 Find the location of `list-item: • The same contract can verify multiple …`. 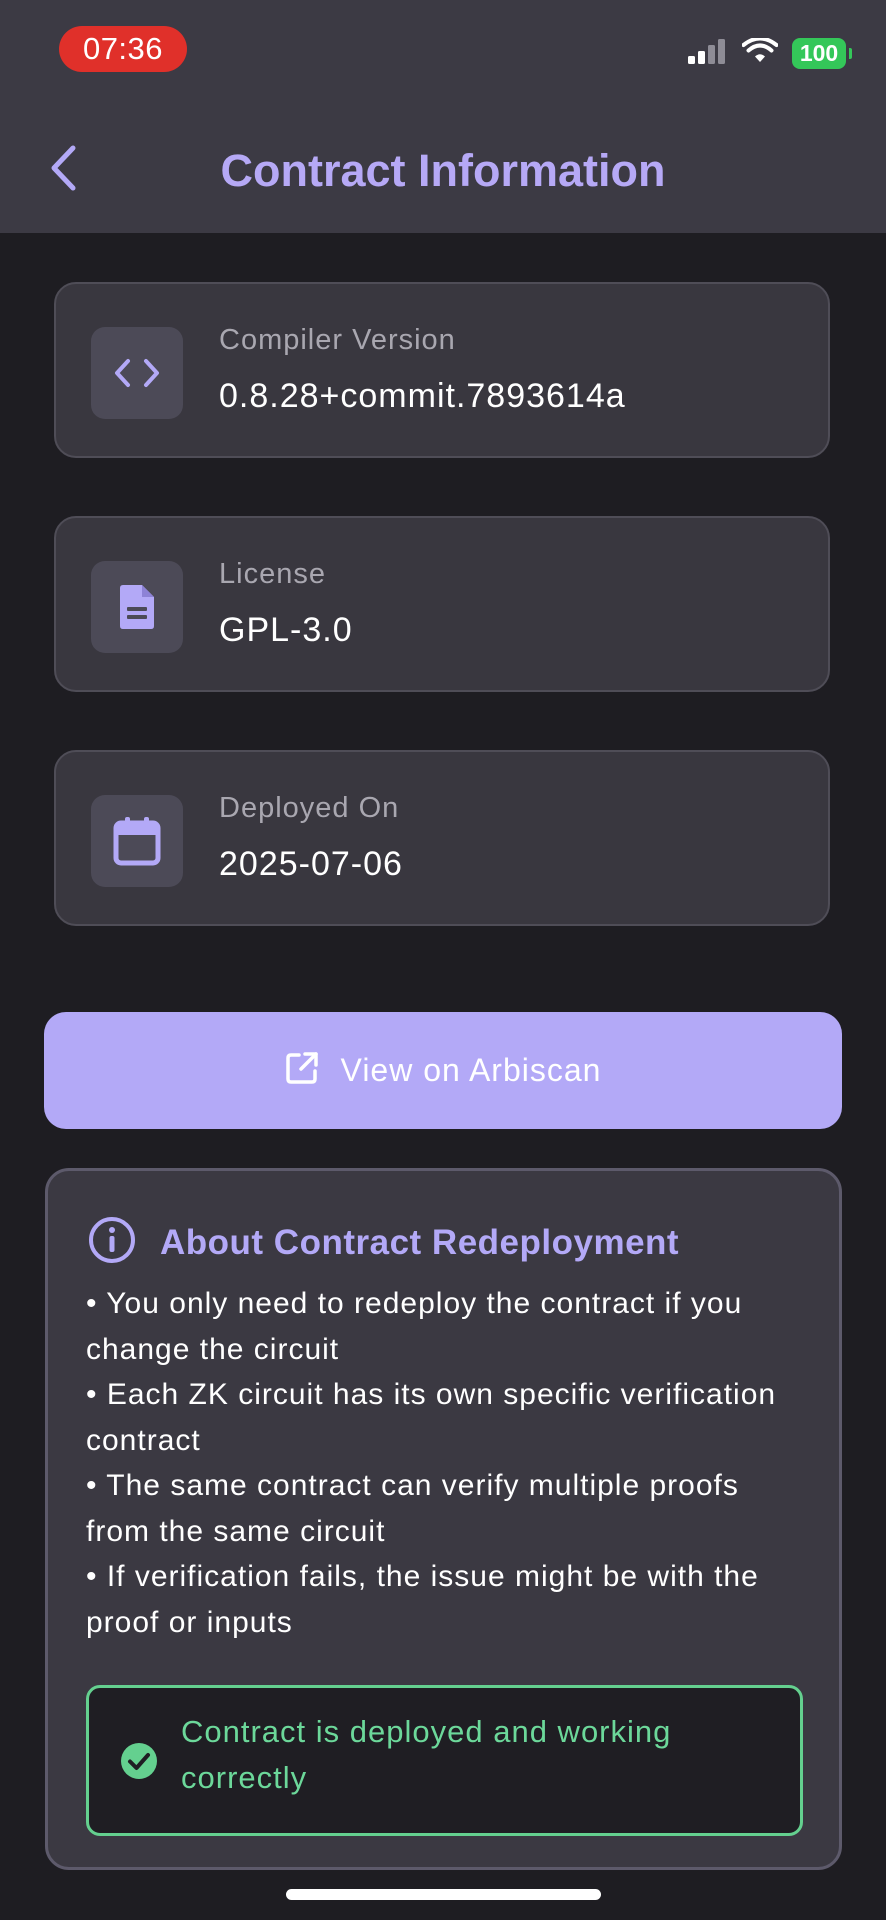

list-item: • The same contract can verify multiple … is located at coordinates (412, 1508).